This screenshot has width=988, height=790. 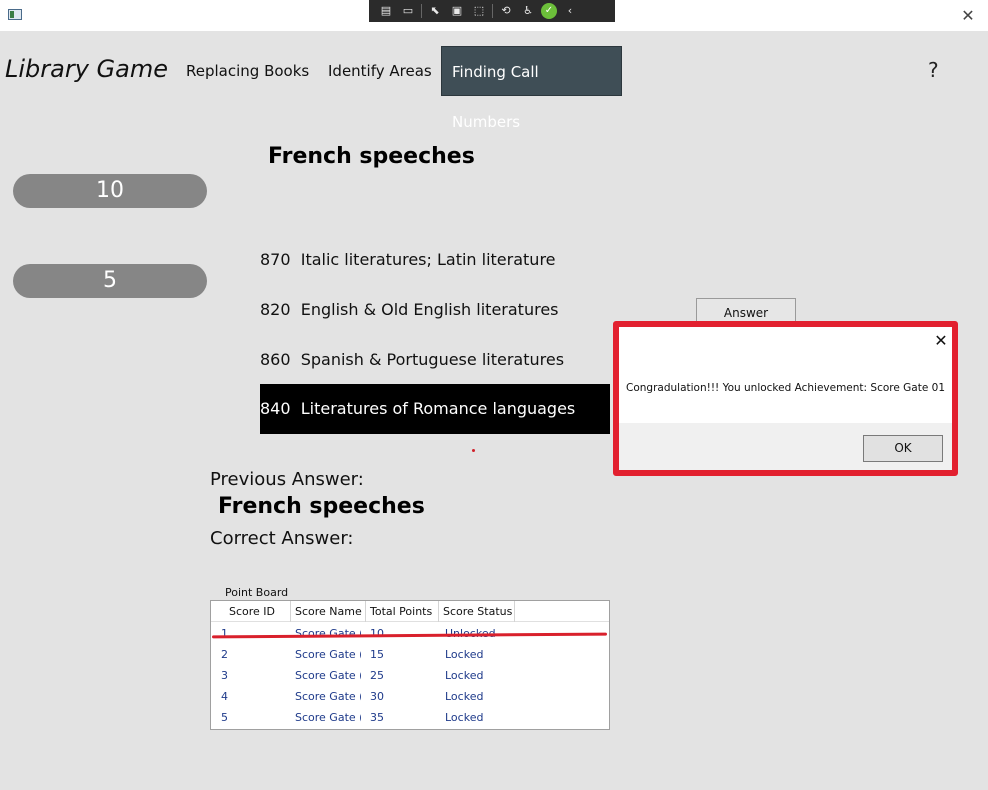 What do you see at coordinates (457, 11) in the screenshot?
I see `display-layout-icon: ▣` at bounding box center [457, 11].